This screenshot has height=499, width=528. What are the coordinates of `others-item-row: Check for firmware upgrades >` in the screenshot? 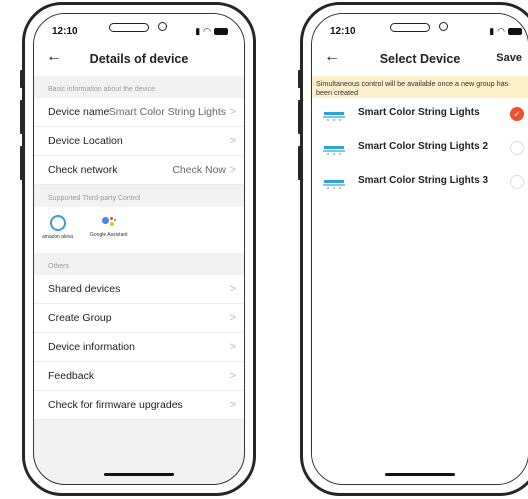 It's located at (139, 405).